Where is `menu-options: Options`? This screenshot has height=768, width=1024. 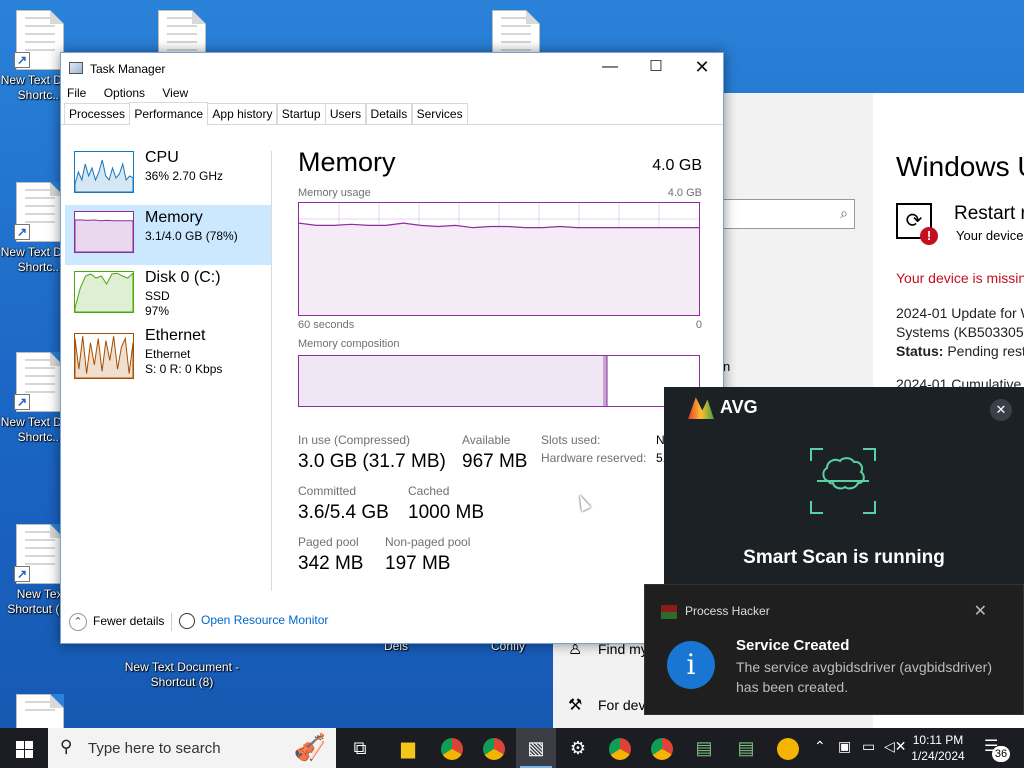 menu-options: Options is located at coordinates (124, 93).